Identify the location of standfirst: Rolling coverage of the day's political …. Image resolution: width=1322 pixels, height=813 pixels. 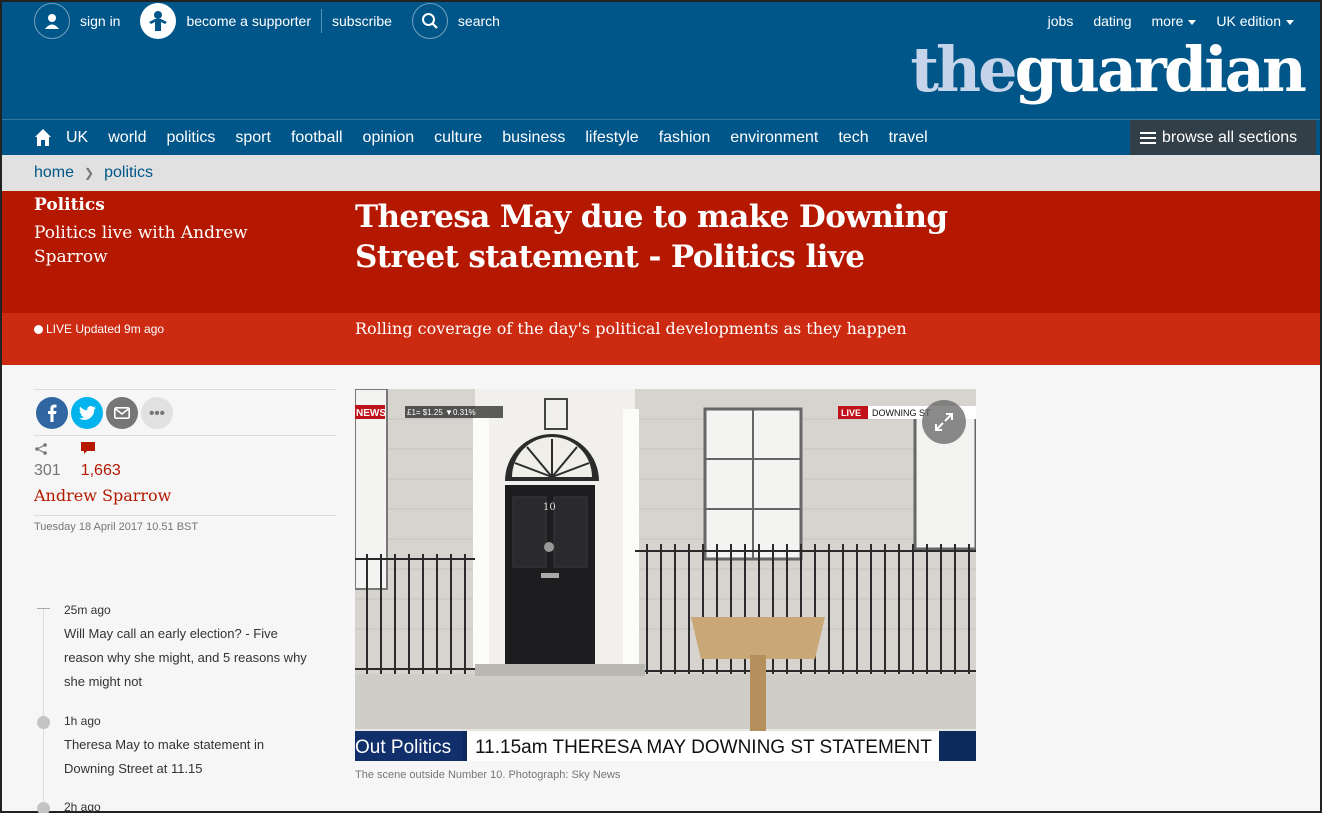
(631, 328).